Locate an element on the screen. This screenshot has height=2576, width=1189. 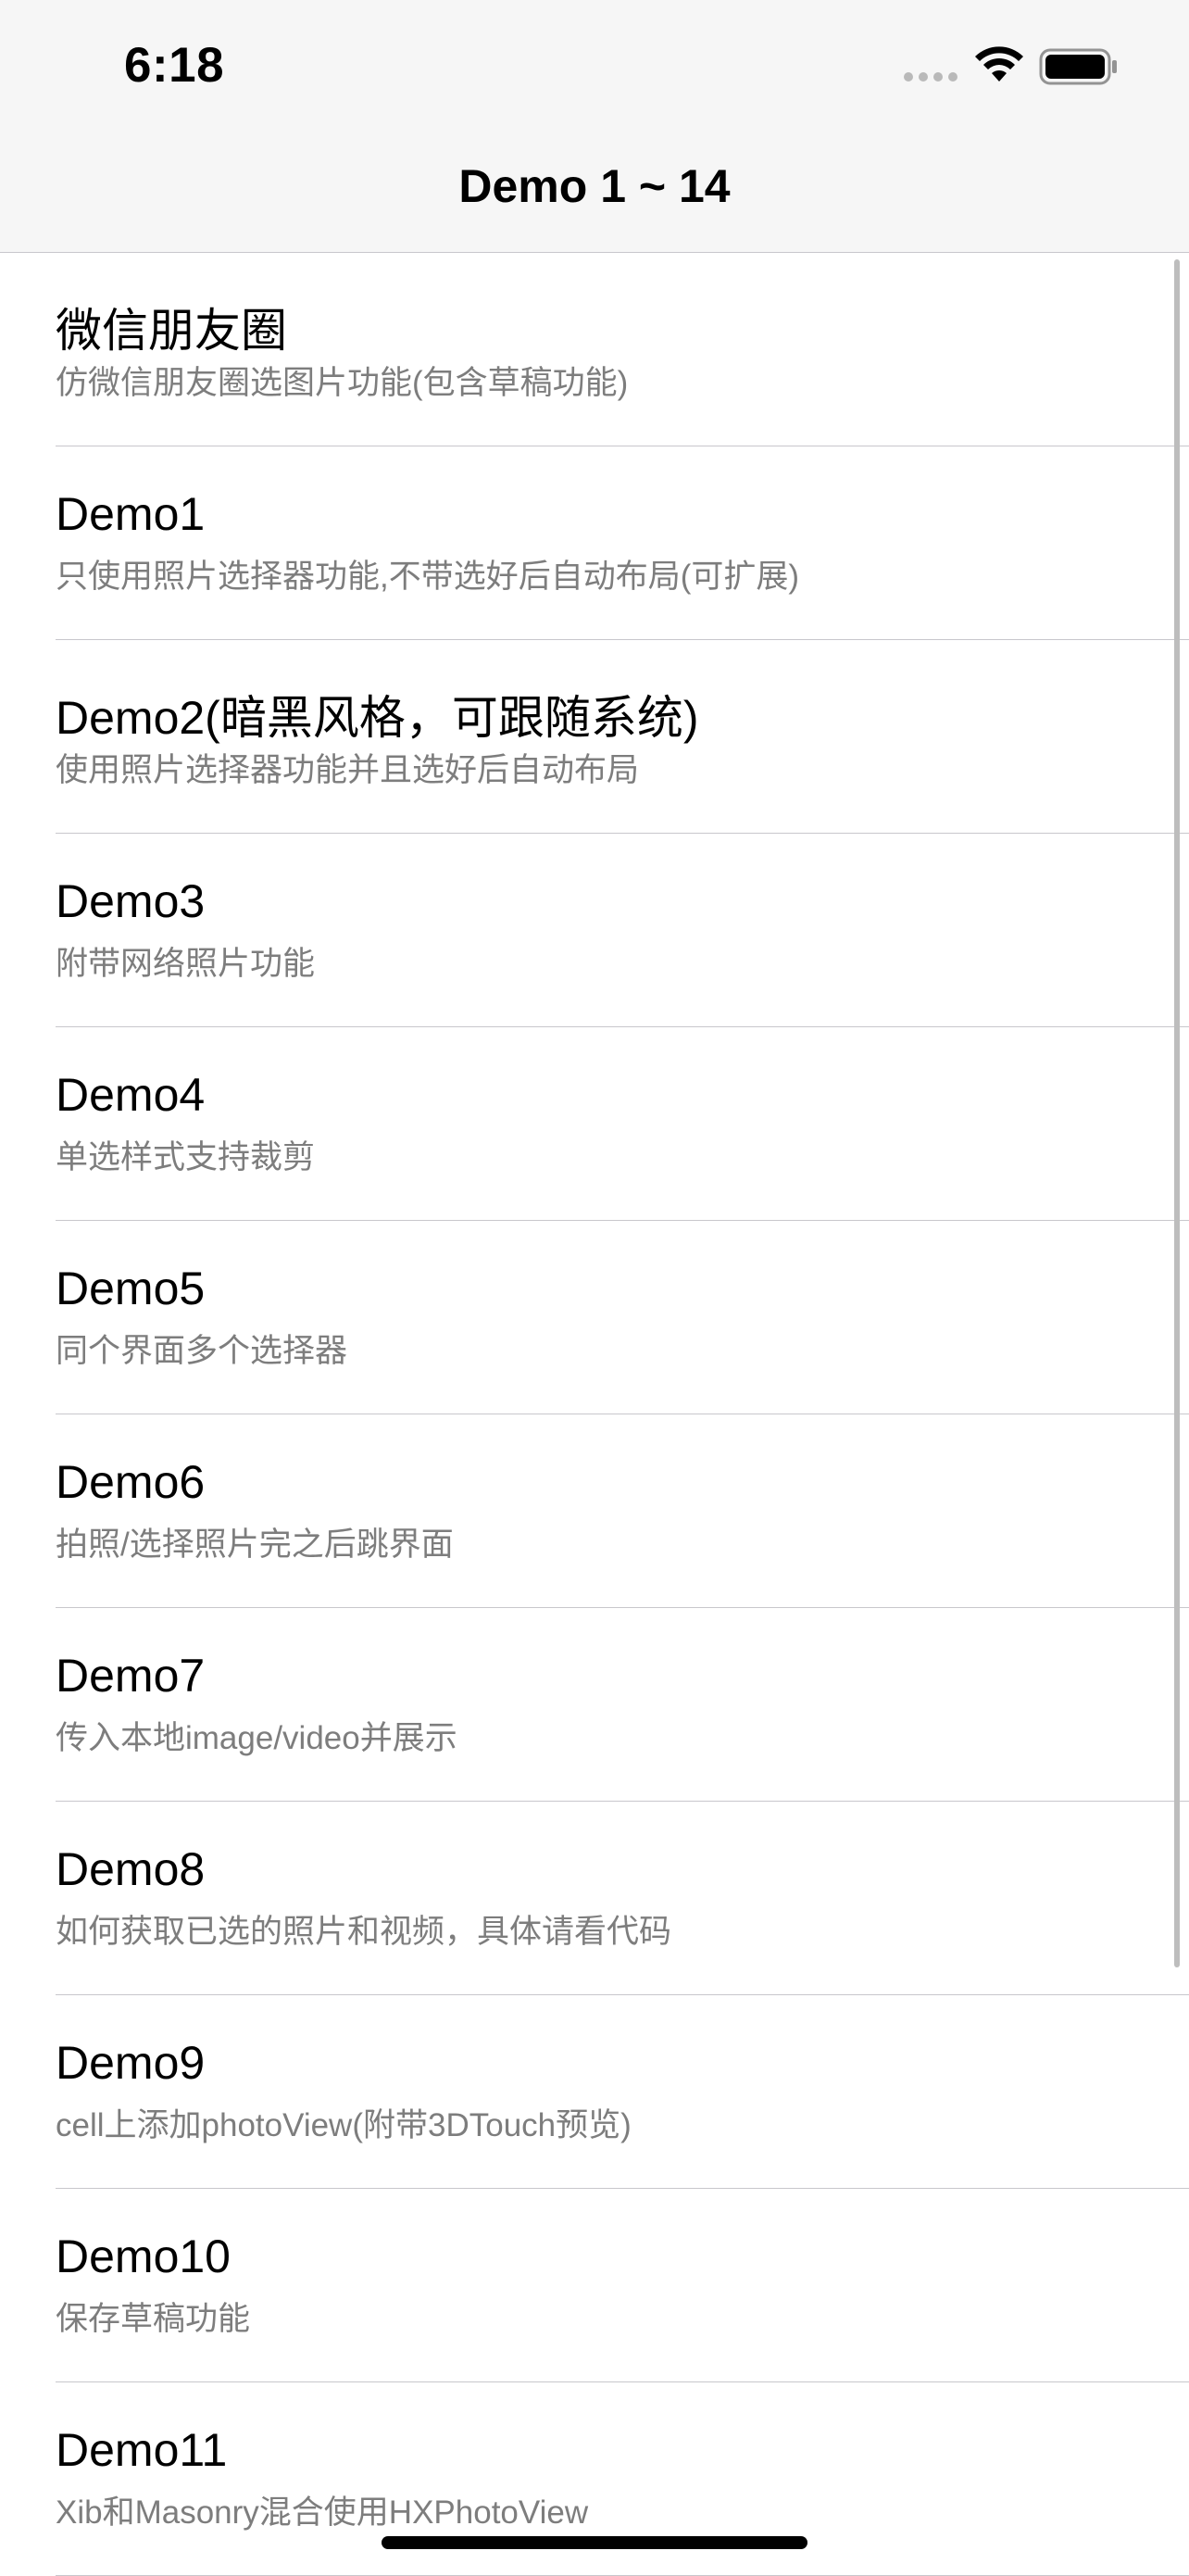
vertical-scrollbar is located at coordinates (1177, 1113).